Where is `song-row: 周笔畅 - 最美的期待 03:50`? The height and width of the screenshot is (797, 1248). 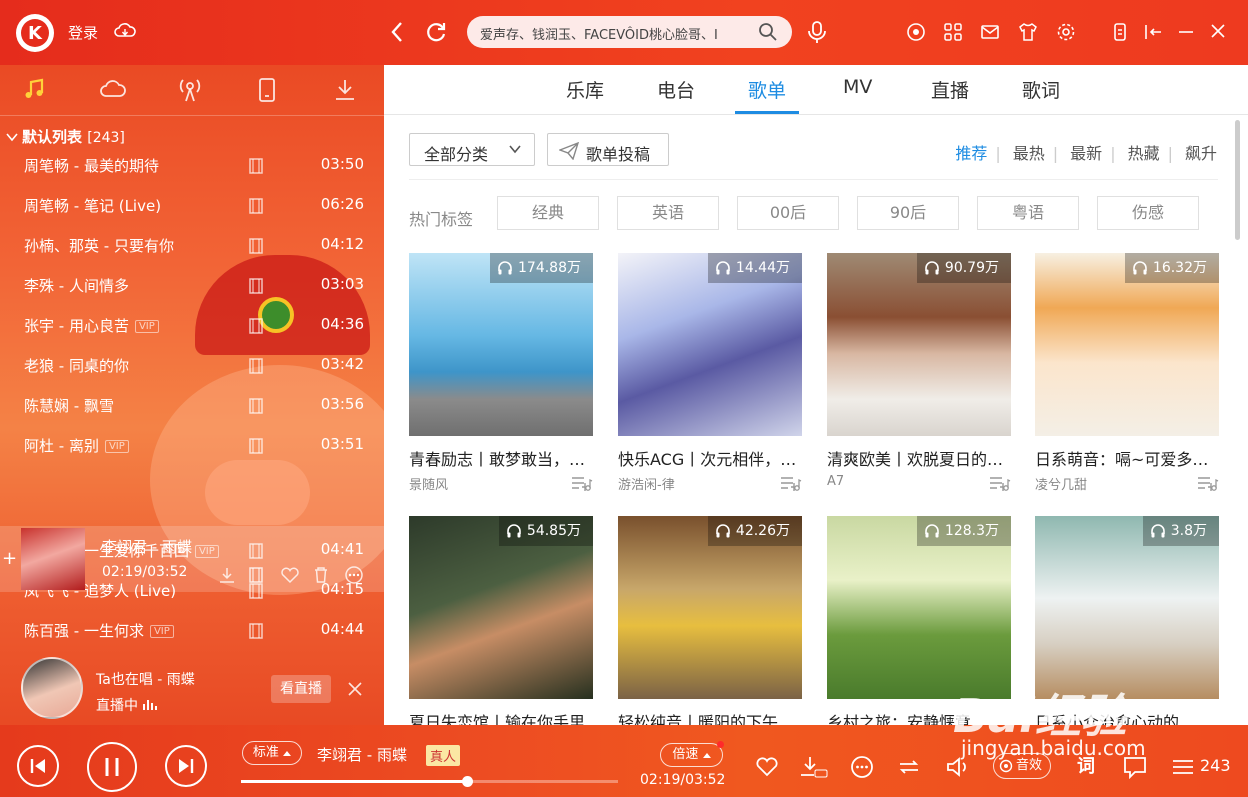 song-row: 周笔畅 - 最美的期待 03:50 is located at coordinates (192, 165).